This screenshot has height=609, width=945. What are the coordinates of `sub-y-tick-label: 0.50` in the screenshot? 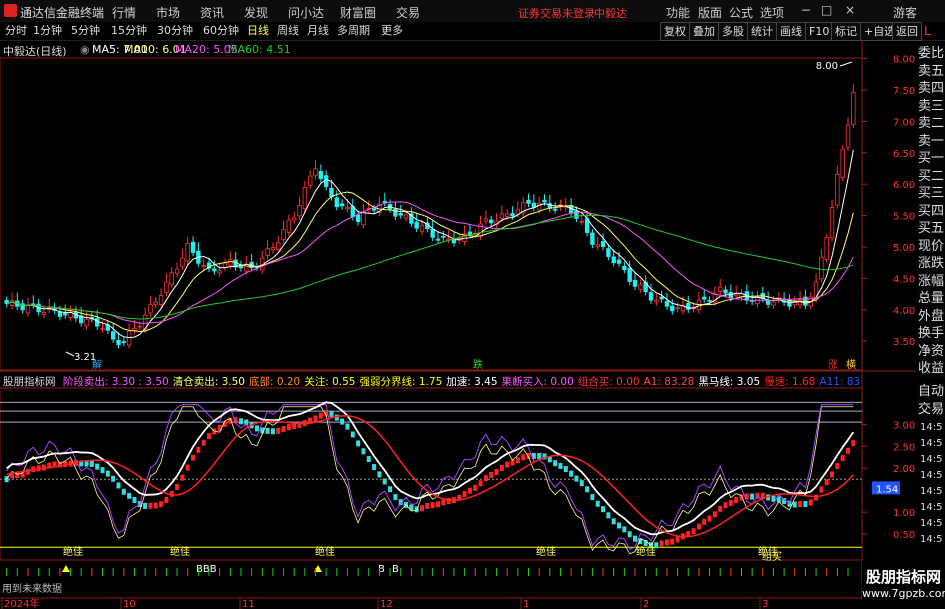 It's located at (904, 535).